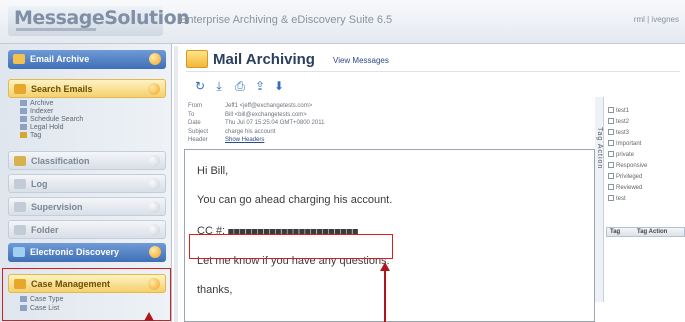 This screenshot has height=322, width=685. Describe the element at coordinates (23, 103) in the screenshot. I see `archive-icon` at that location.